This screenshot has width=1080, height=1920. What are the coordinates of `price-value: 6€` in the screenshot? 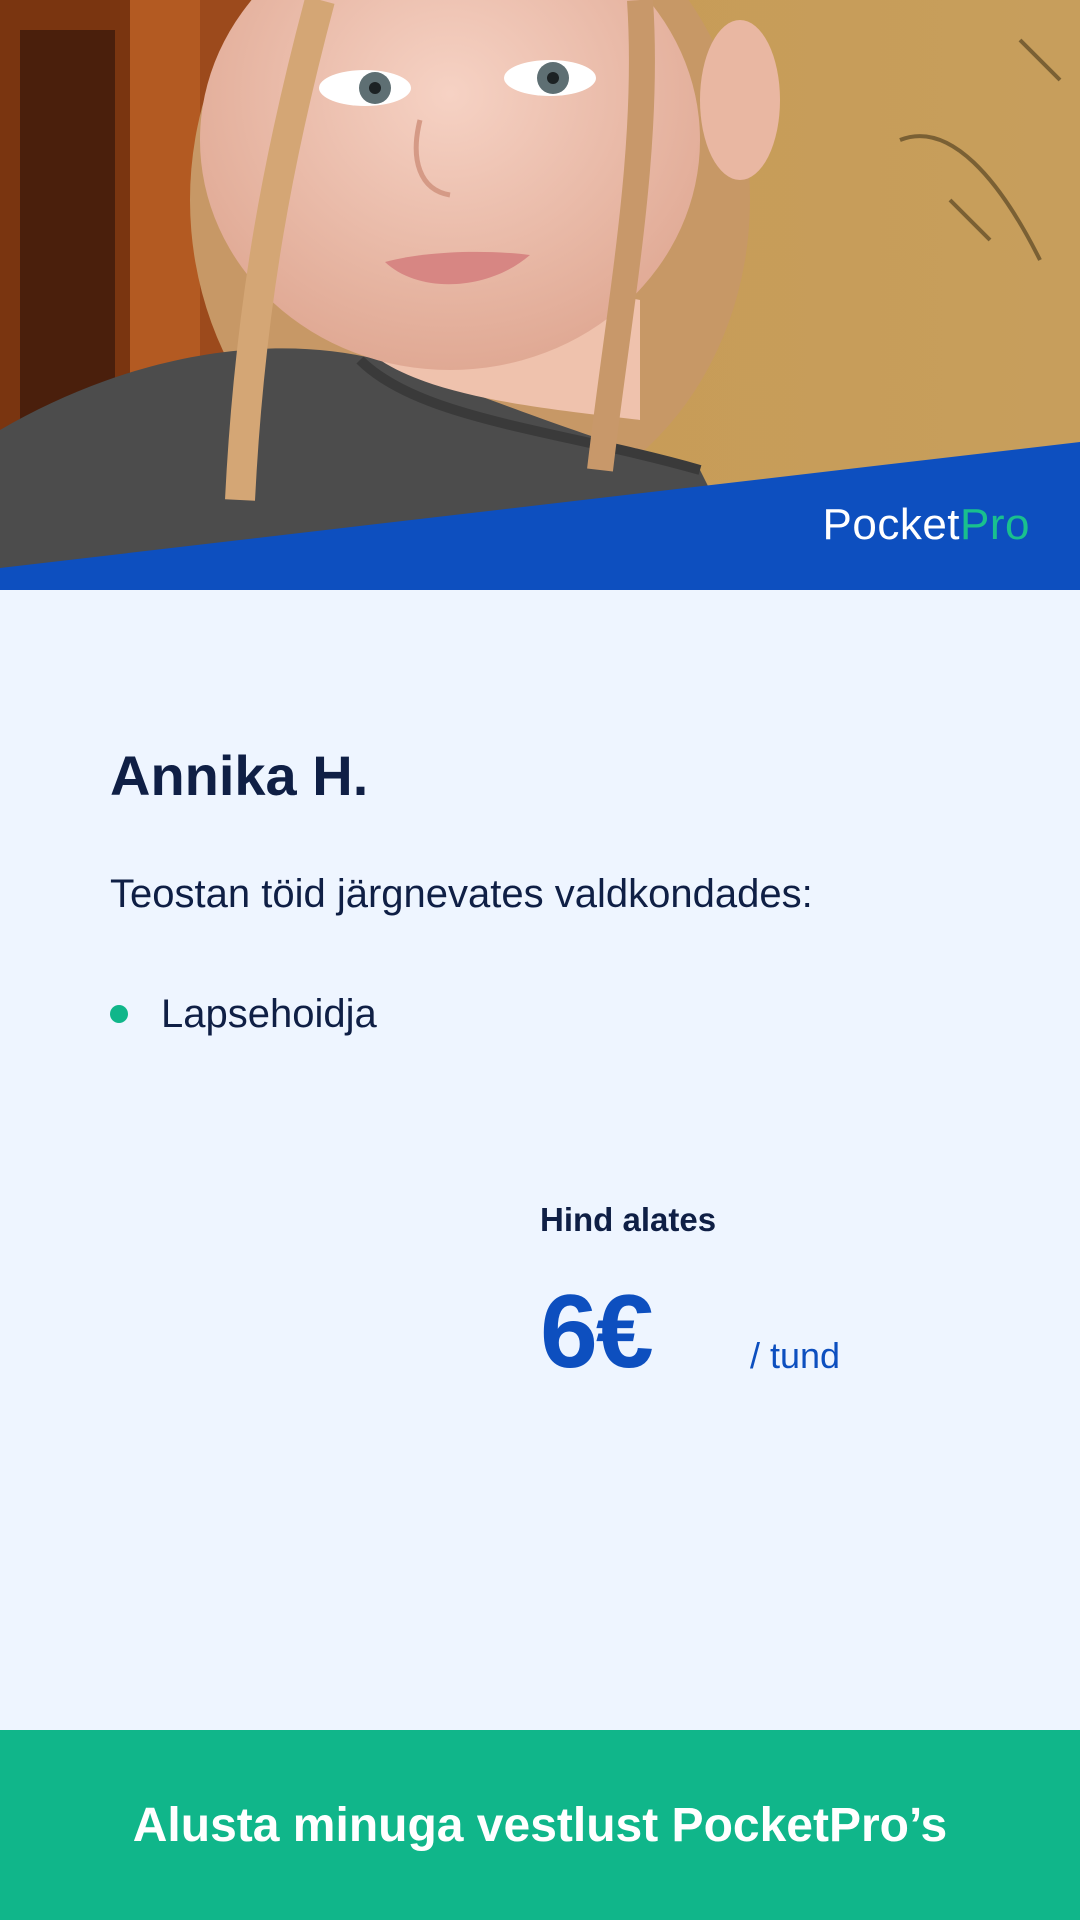 It's located at (597, 1332).